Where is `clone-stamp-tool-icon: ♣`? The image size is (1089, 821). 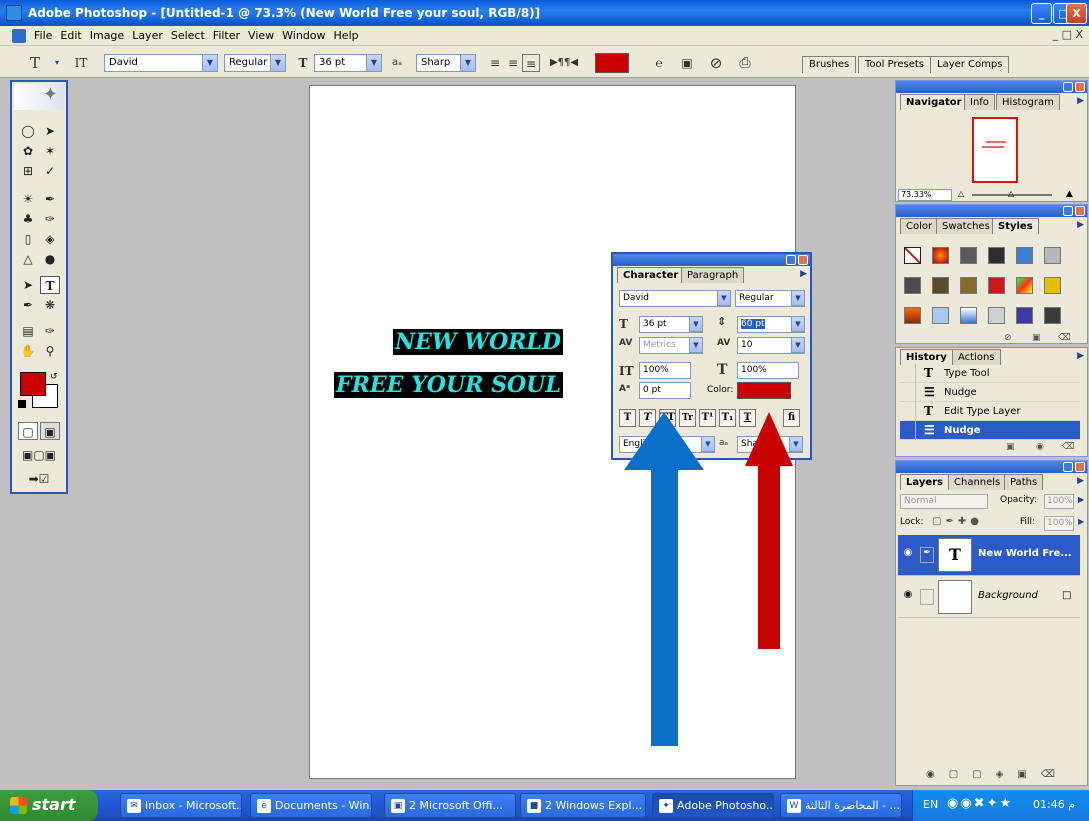
clone-stamp-tool-icon: ♣ is located at coordinates (28, 219).